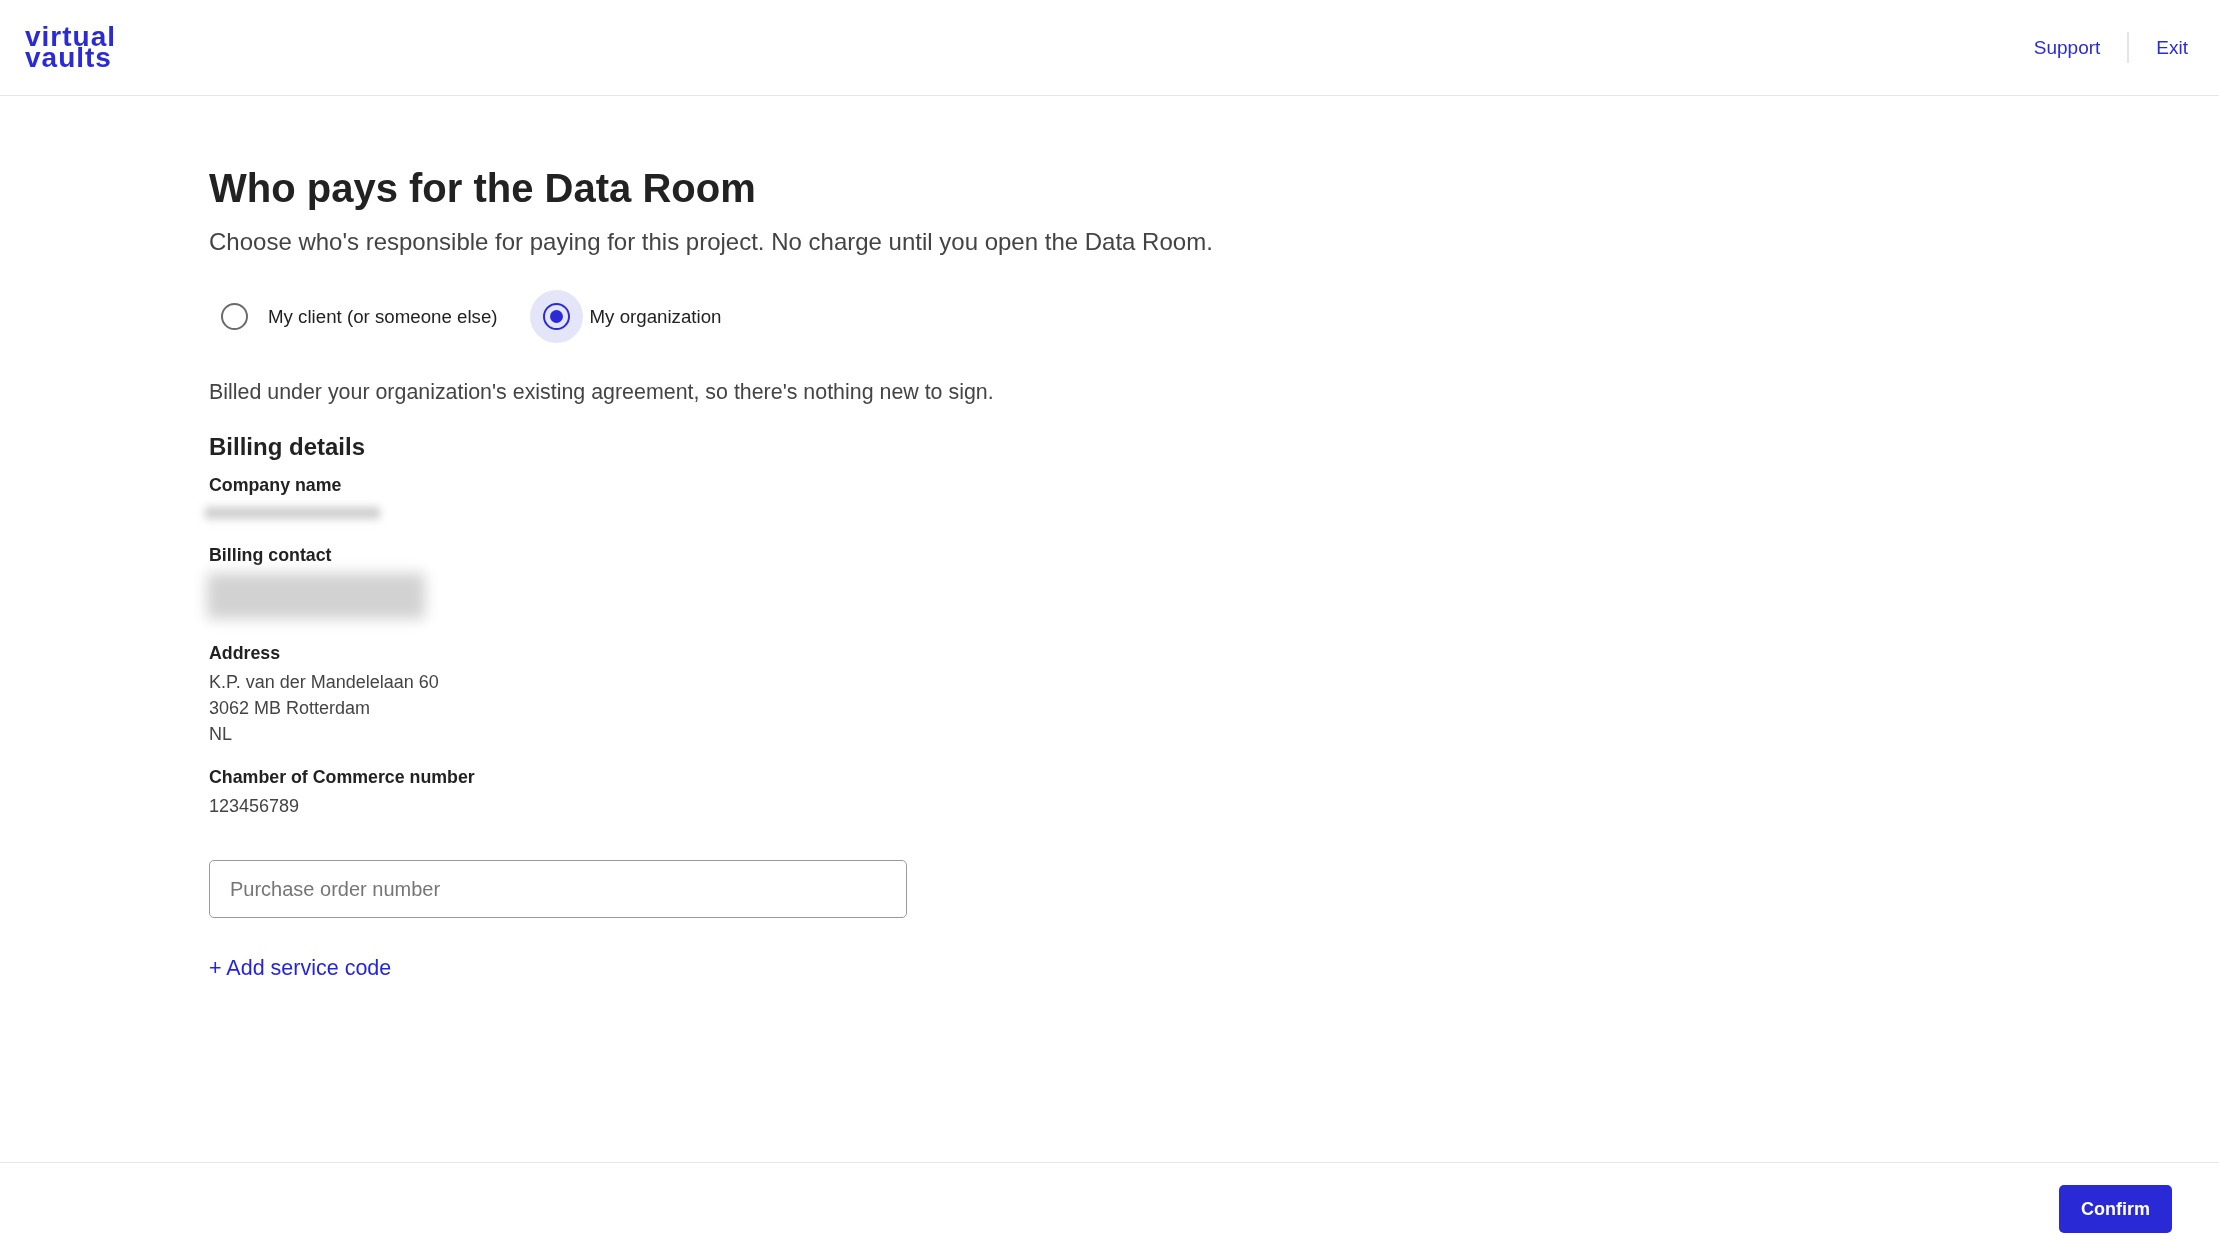 Image resolution: width=2219 pixels, height=1245 pixels. What do you see at coordinates (2172, 47) in the screenshot?
I see `header-link: Exit` at bounding box center [2172, 47].